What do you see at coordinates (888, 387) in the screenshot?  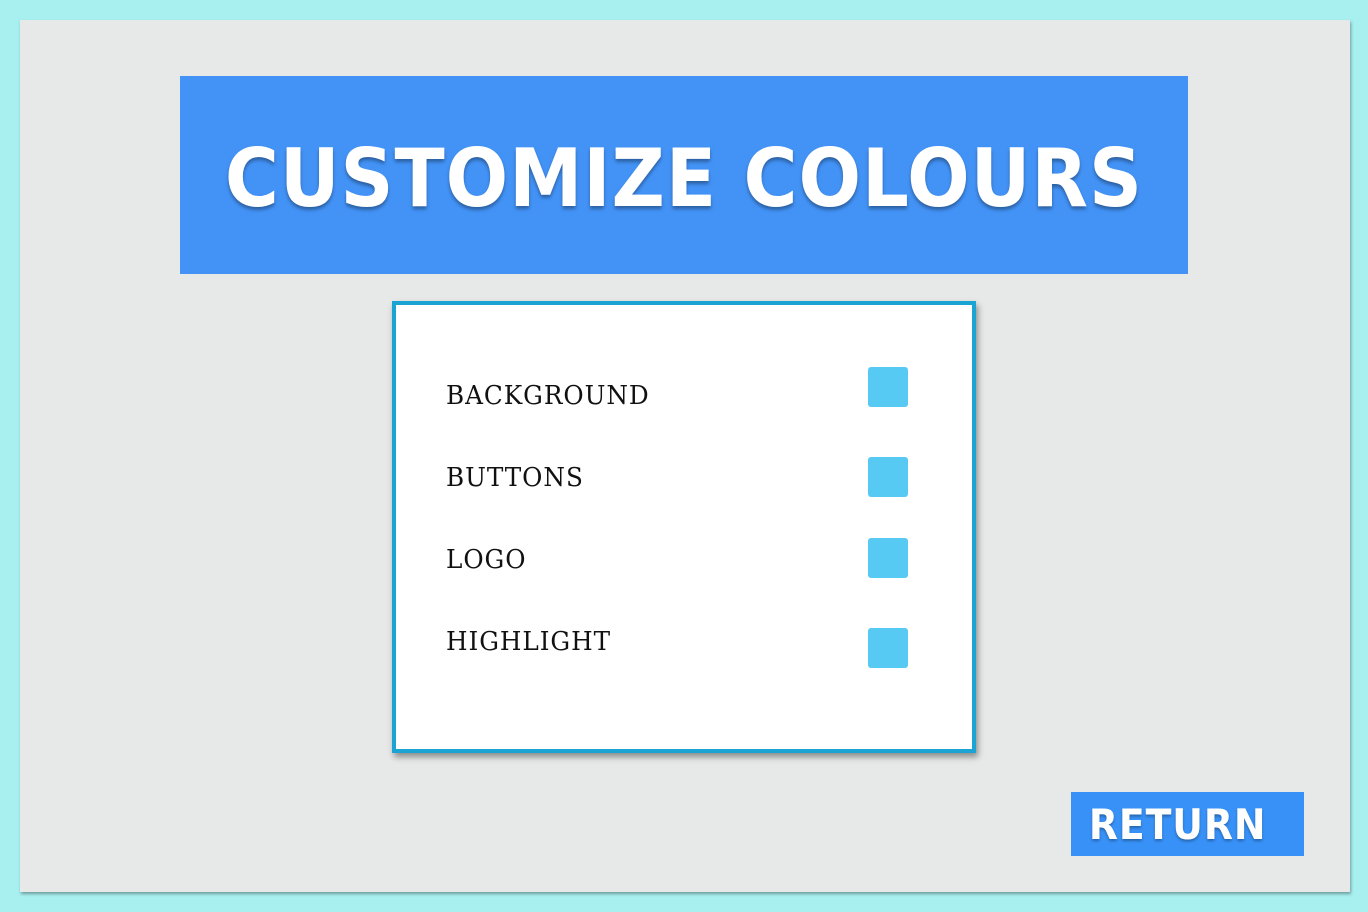 I see `color-swatch-background` at bounding box center [888, 387].